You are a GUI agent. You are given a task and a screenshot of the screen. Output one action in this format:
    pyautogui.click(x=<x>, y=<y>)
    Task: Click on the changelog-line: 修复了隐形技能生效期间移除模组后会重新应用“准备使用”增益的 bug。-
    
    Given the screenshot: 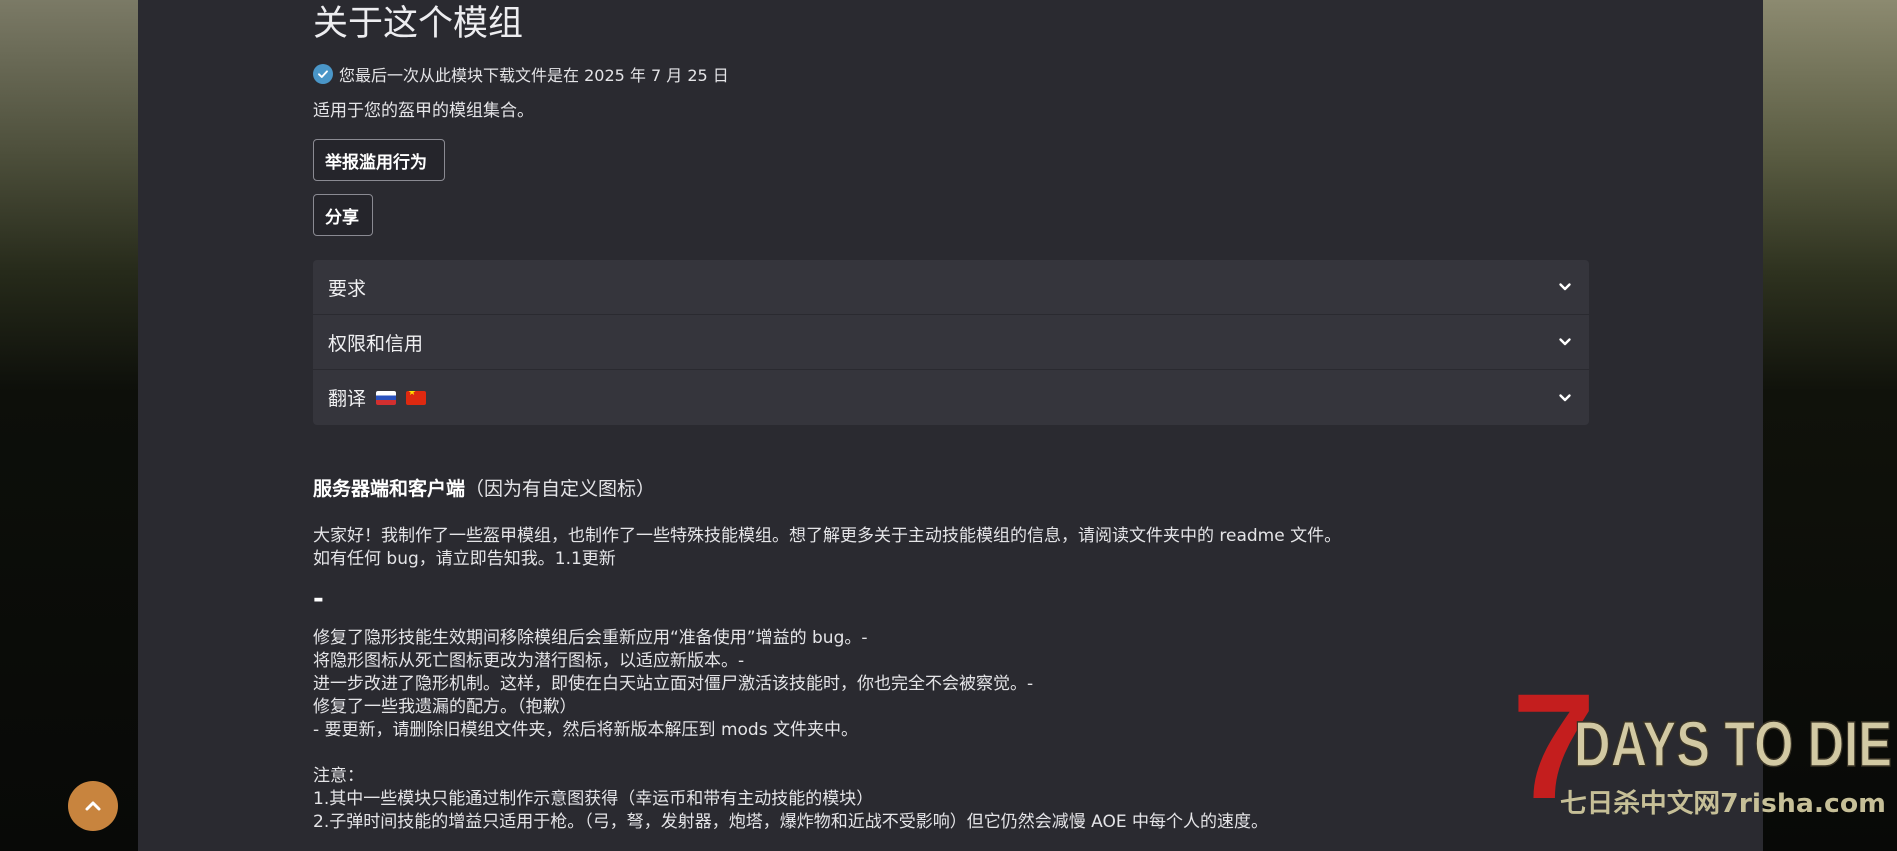 What is the action you would take?
    pyautogui.click(x=590, y=638)
    